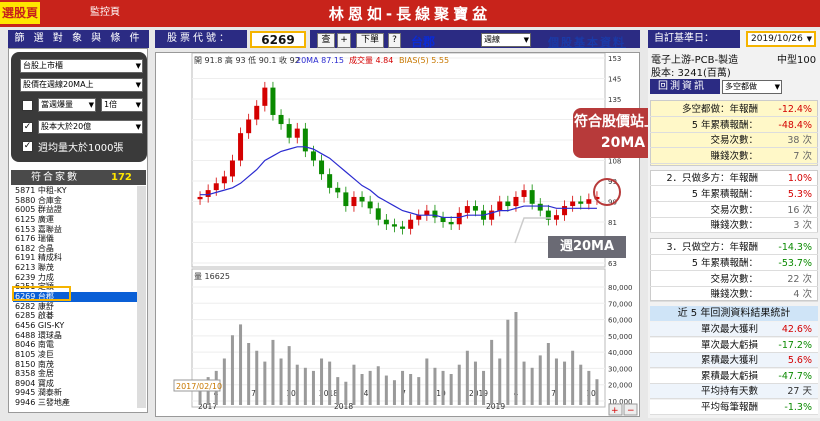 The width and height of the screenshot is (820, 421). Describe the element at coordinates (79, 345) in the screenshot. I see `list-item: 8046 南電` at that location.